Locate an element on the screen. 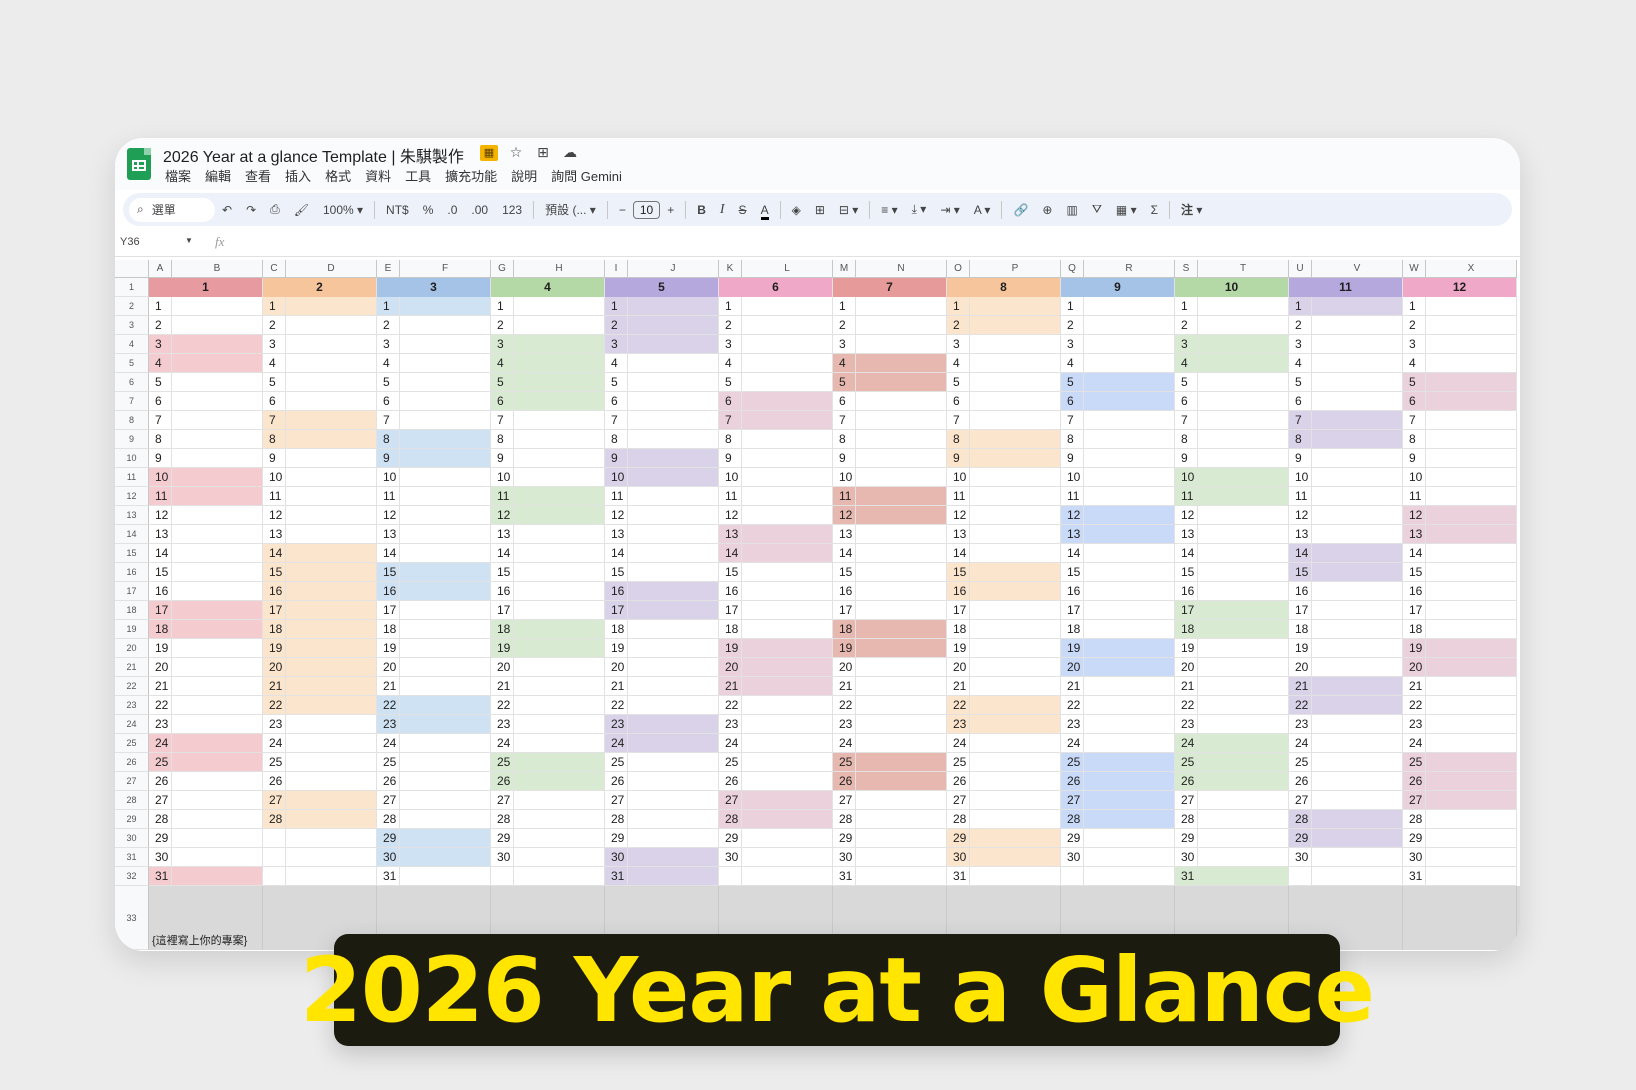  day-cell-m12-d10: 10 is located at coordinates (1414, 477).